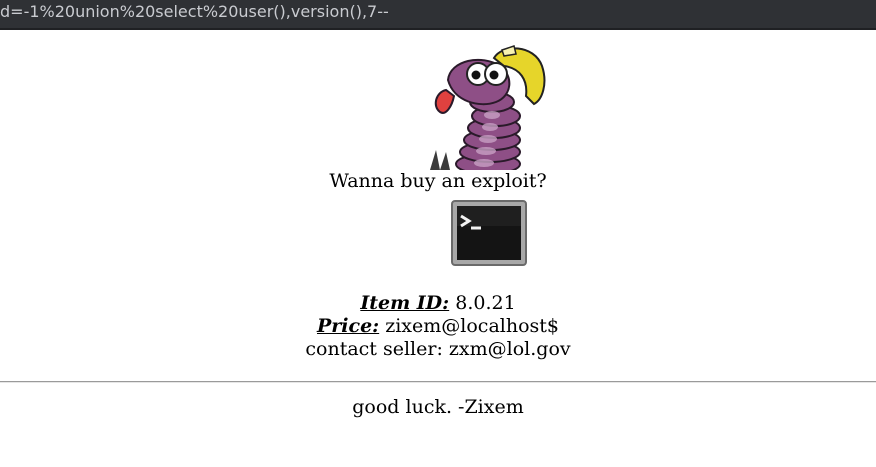 This screenshot has width=876, height=467. Describe the element at coordinates (472, 326) in the screenshot. I see `price-value: zixem@localhost$` at that location.